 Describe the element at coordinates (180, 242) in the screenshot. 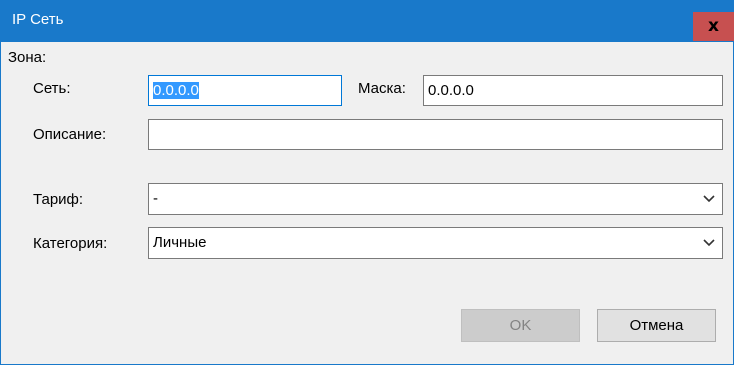

I see `category-select-value: Личные` at that location.